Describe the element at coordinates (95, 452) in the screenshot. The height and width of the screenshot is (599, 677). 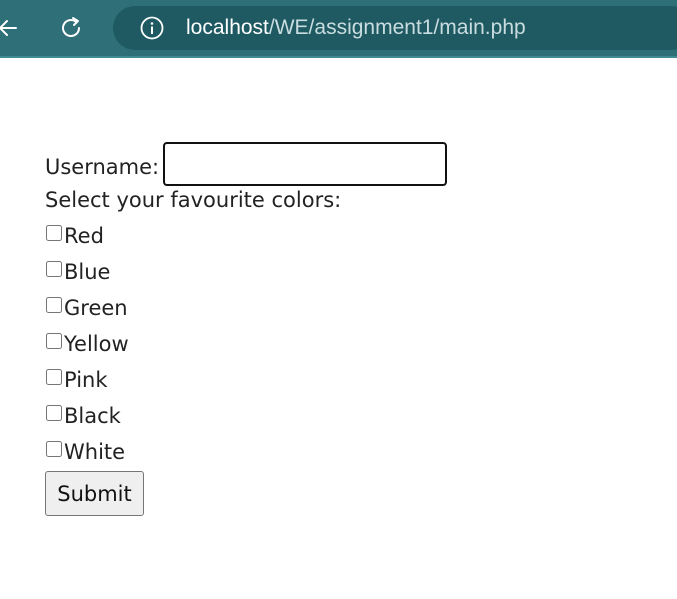
I see `color-option-label: White` at that location.